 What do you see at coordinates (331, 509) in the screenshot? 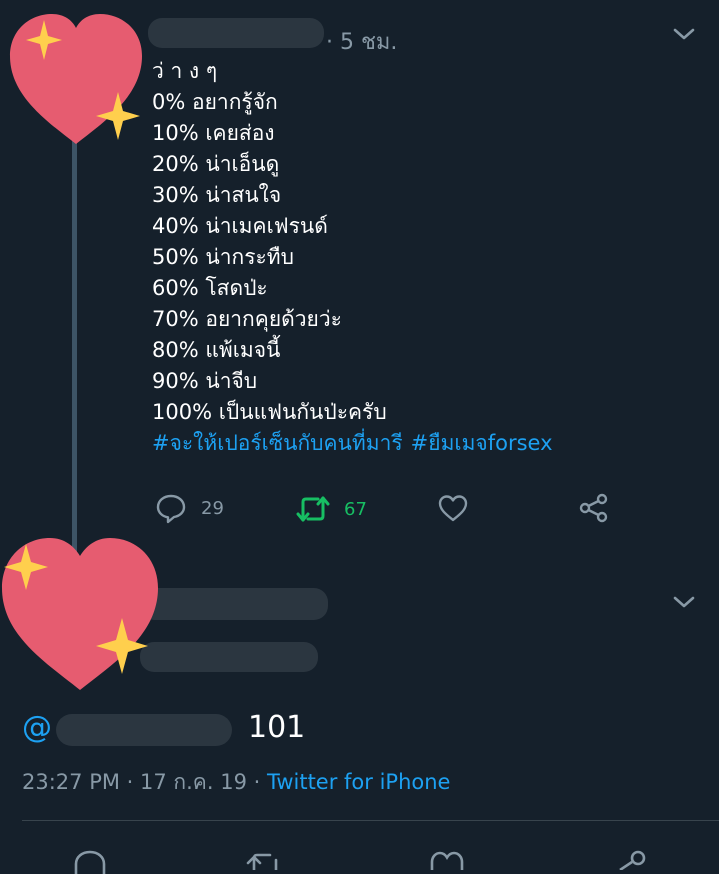
I see `retweet-button: 67` at bounding box center [331, 509].